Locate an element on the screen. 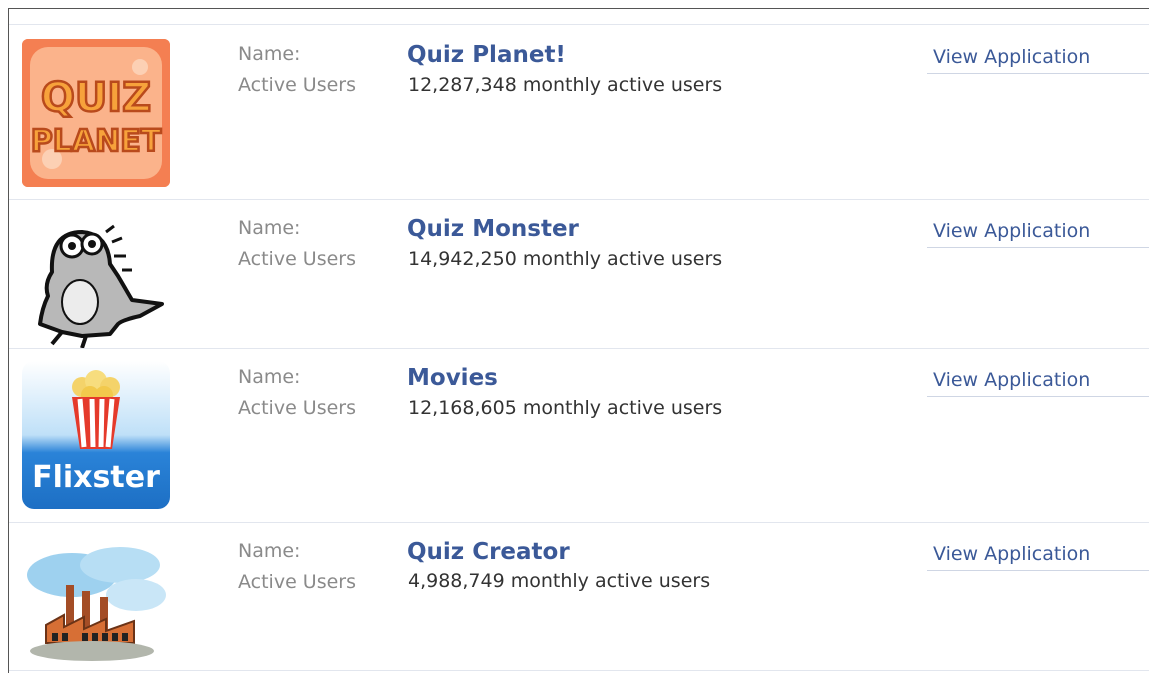  factory-icon is located at coordinates (96, 609).